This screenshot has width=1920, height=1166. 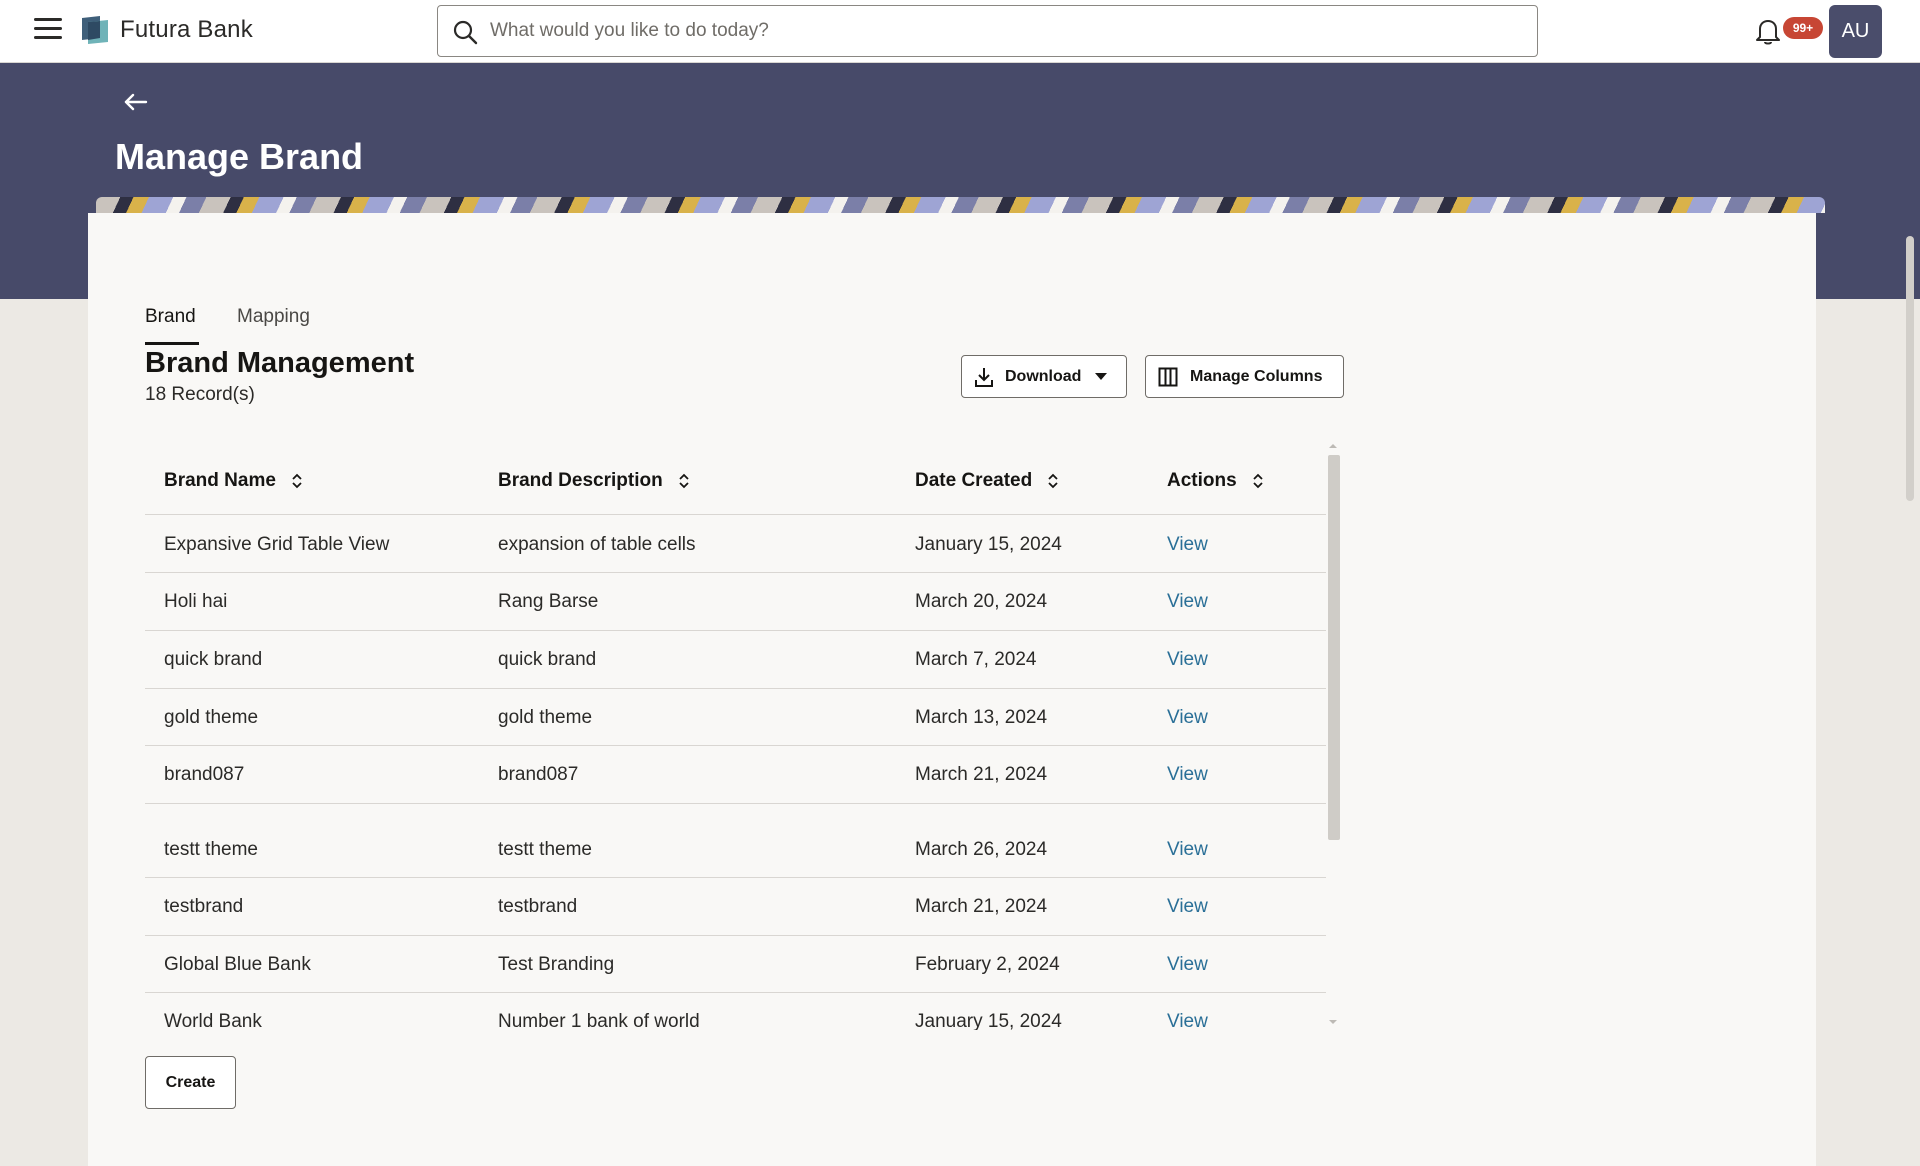 I want to click on app-name: Futura Bank, so click(x=186, y=30).